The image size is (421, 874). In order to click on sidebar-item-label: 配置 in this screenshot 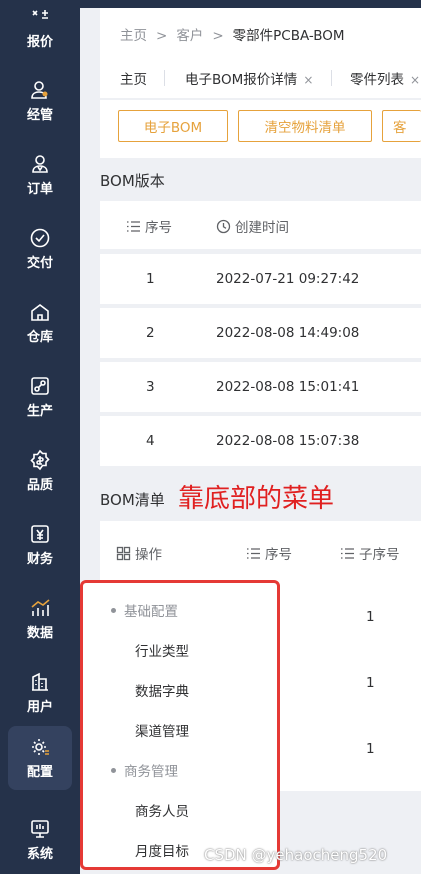, I will do `click(39, 772)`.